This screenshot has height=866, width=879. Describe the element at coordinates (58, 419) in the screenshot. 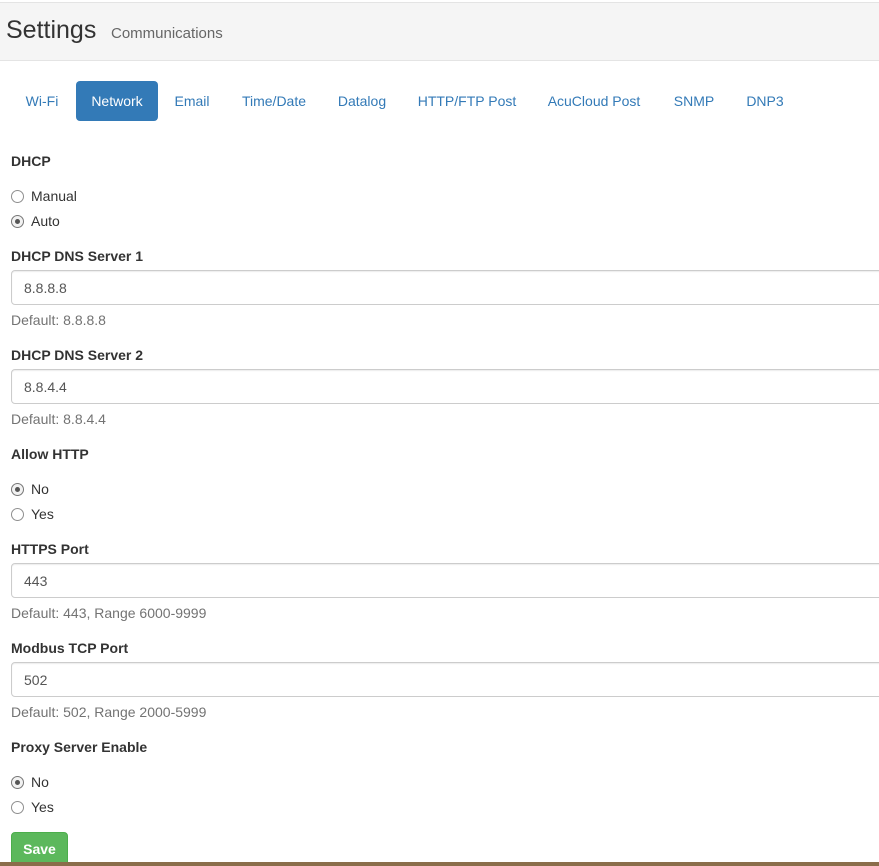

I see `dns2-help: Default: 8.8.4.4` at that location.